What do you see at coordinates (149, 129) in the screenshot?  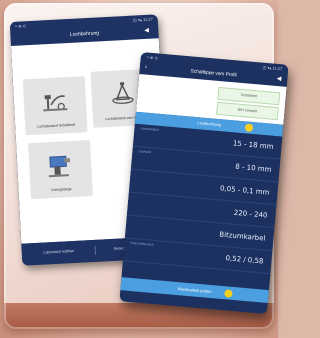 I see `result-key: Lochabstand` at bounding box center [149, 129].